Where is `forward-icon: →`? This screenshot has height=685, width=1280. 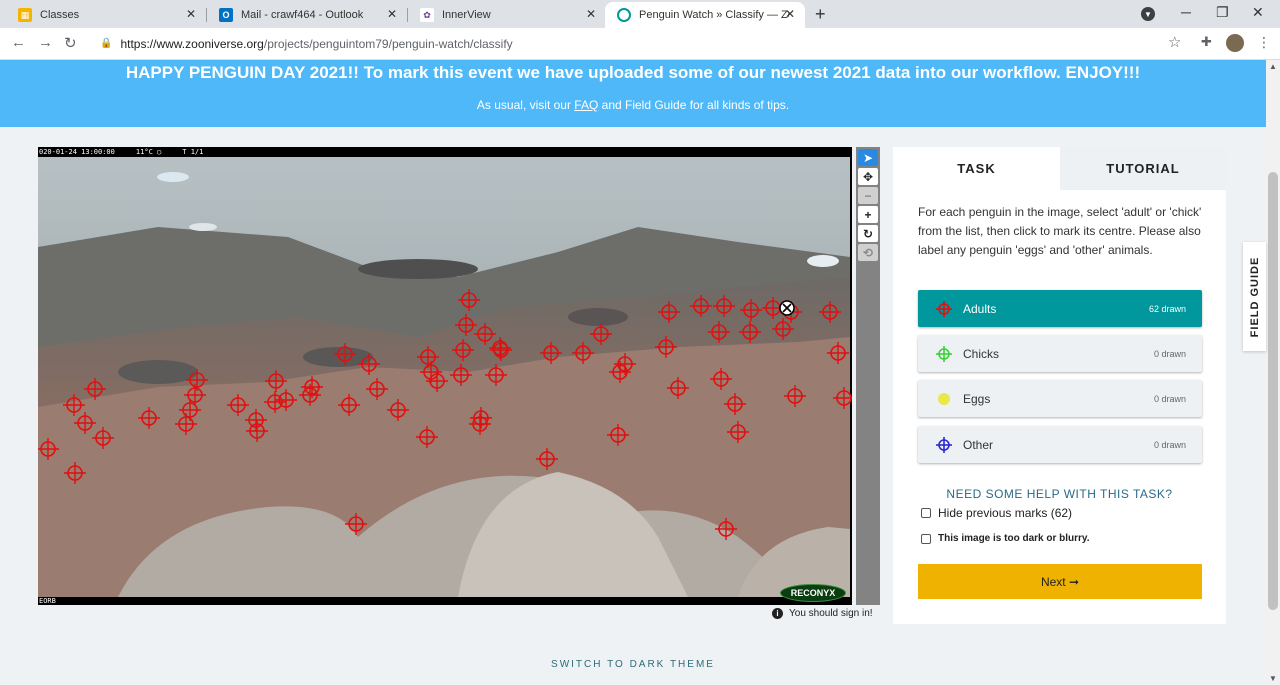
forward-icon: → is located at coordinates (45, 42).